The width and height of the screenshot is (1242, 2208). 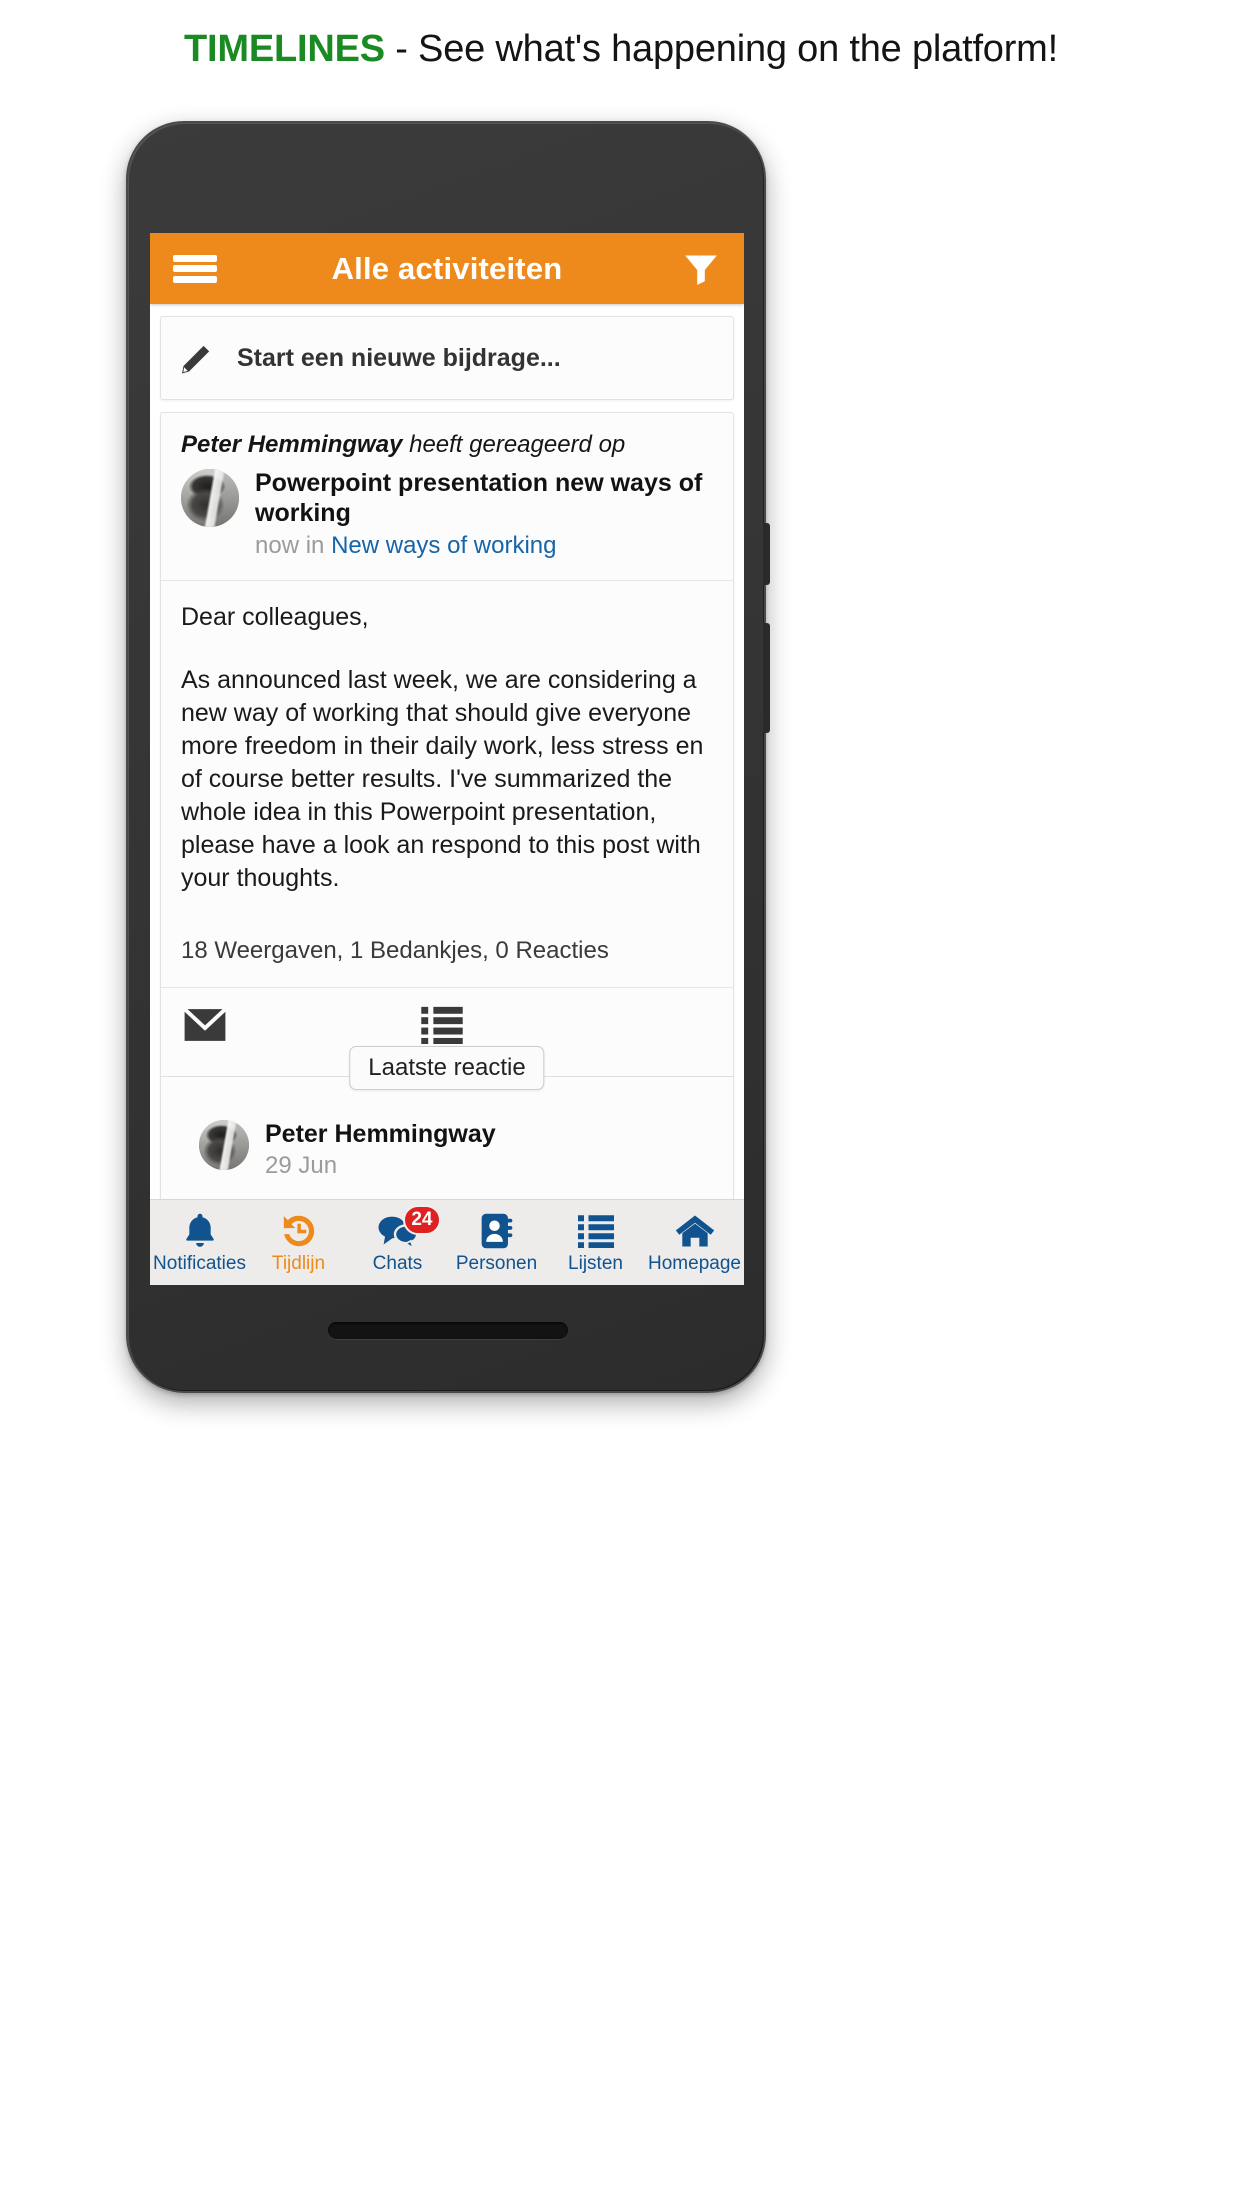 I want to click on bell-icon, so click(x=200, y=1231).